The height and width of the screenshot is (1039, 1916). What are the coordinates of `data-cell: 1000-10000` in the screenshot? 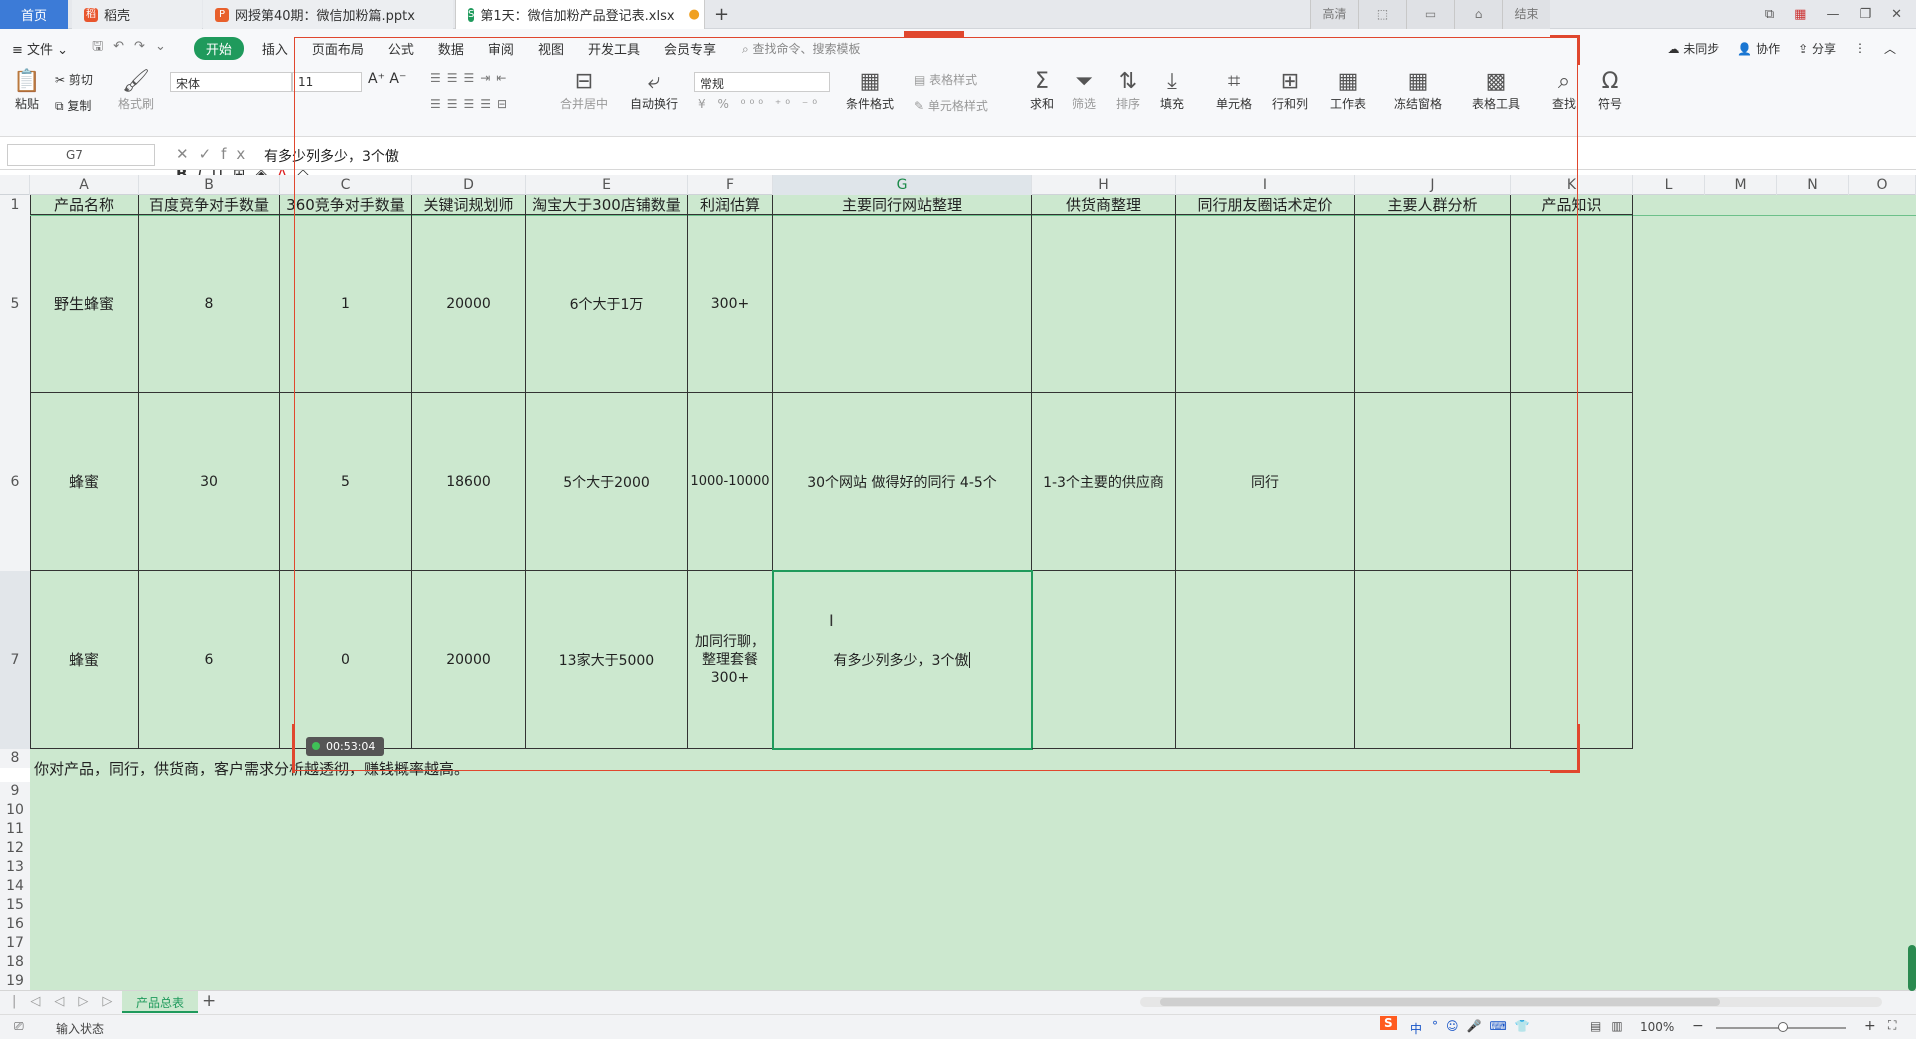 It's located at (730, 482).